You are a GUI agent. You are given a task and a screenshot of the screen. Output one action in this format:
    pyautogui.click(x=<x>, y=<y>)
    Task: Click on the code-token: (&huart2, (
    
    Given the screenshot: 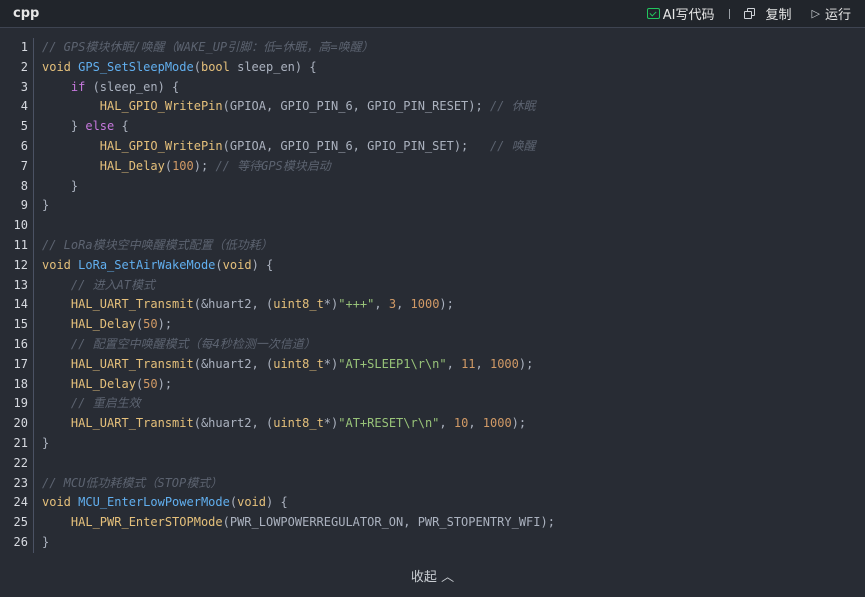 What is the action you would take?
    pyautogui.click(x=233, y=423)
    